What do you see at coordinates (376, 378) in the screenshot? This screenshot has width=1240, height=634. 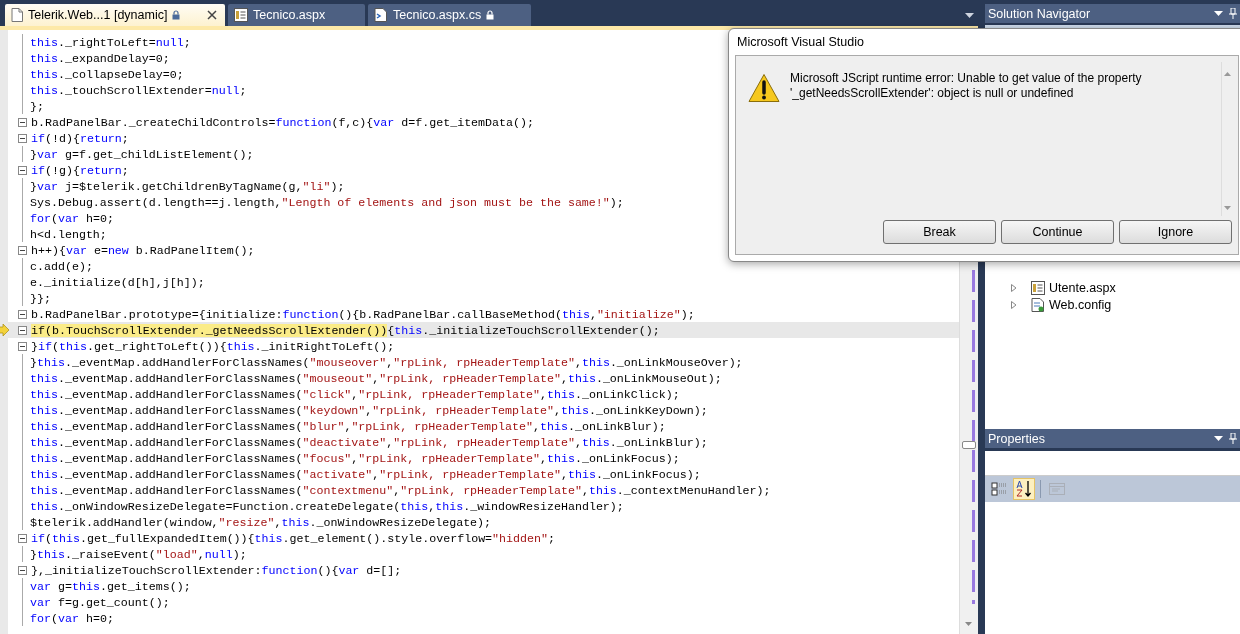 I see `code-line: this._eventMap.addHandlerForClassNames("mouseout","rpLink, rpHeaderTemplate",this._onLinkMouseOut);` at bounding box center [376, 378].